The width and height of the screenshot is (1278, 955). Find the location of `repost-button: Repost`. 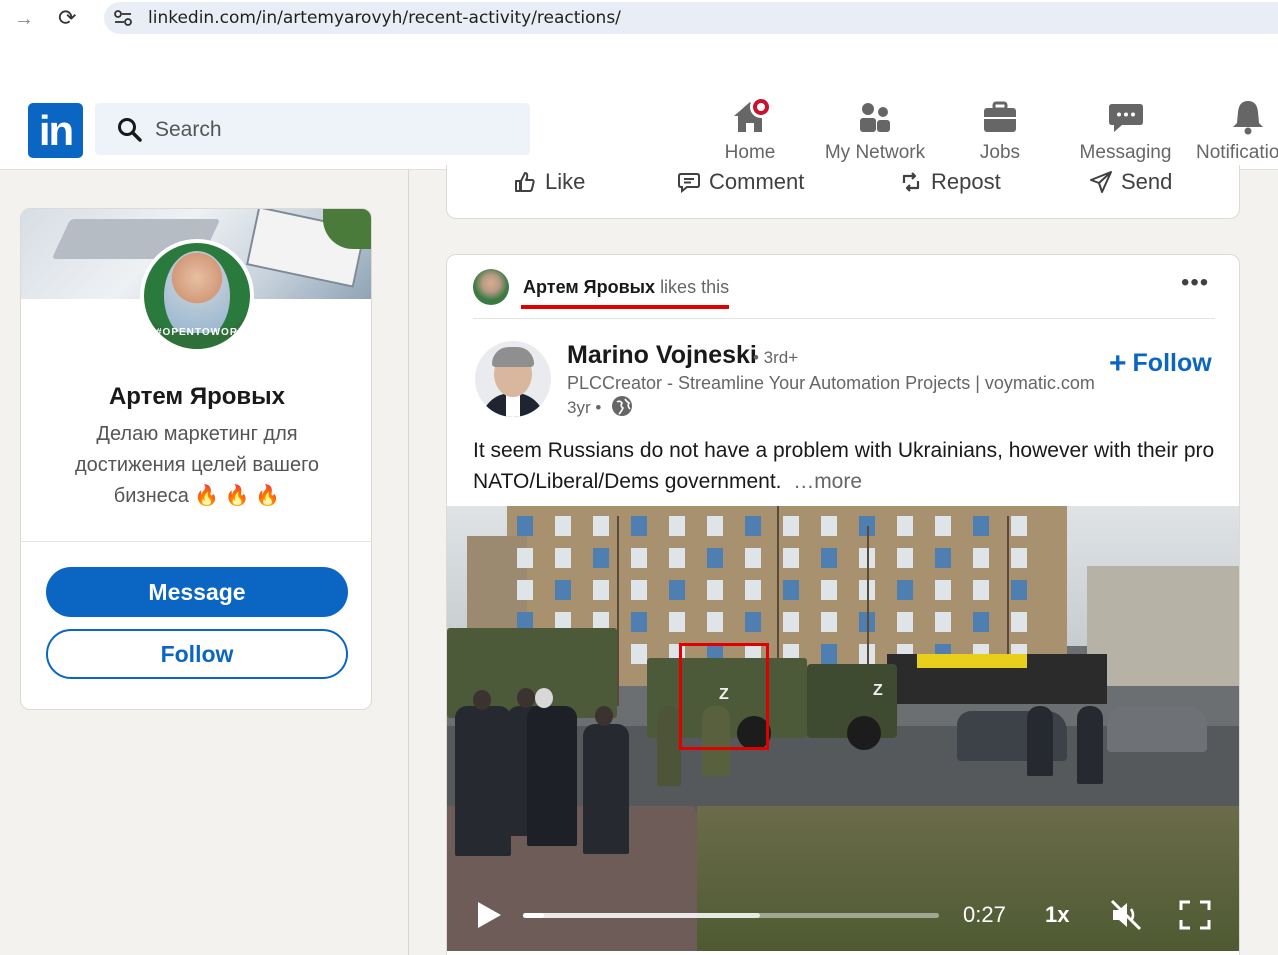

repost-button: Repost is located at coordinates (950, 182).